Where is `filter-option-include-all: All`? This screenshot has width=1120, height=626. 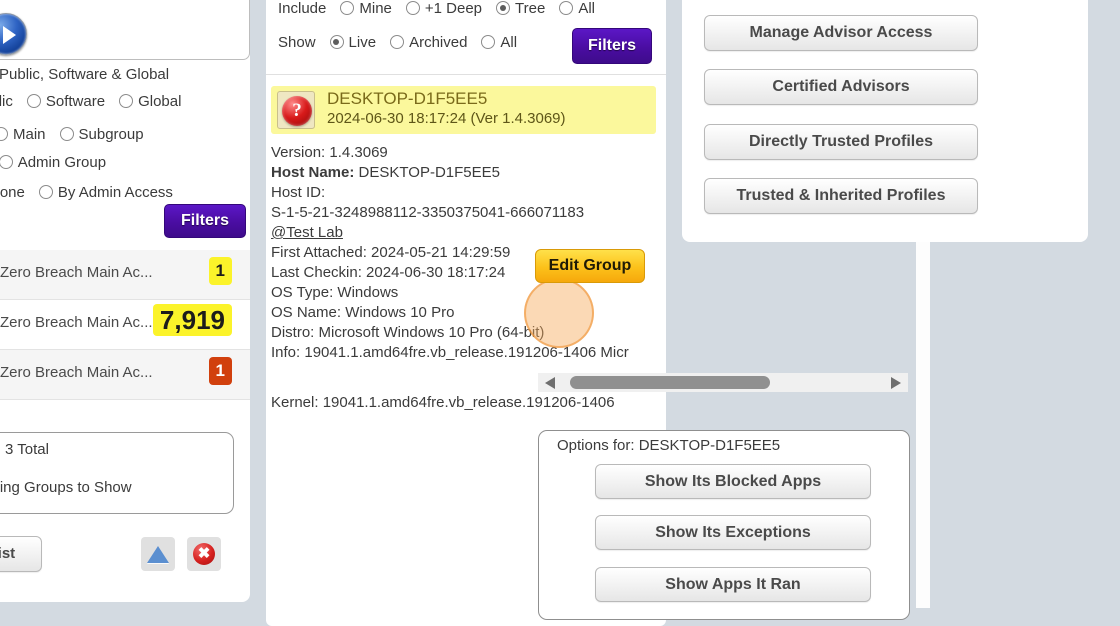
filter-option-include-all: All is located at coordinates (586, 8).